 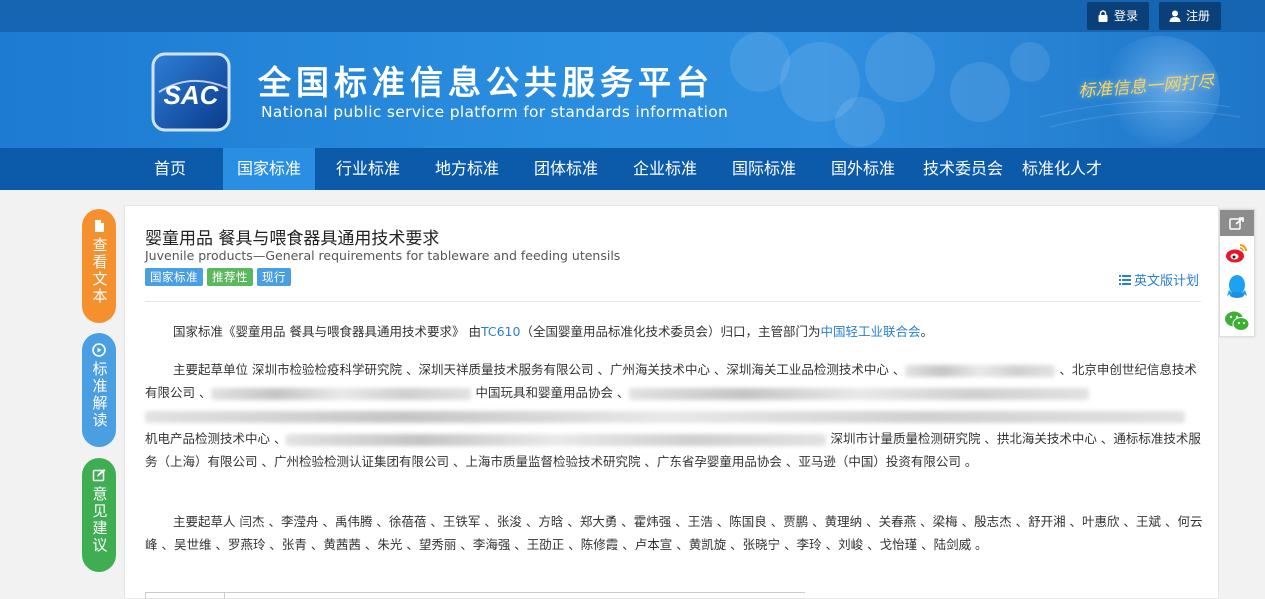 I want to click on drafting-units-text-3: 中国玩具和婴童用品协会 、, so click(x=550, y=392).